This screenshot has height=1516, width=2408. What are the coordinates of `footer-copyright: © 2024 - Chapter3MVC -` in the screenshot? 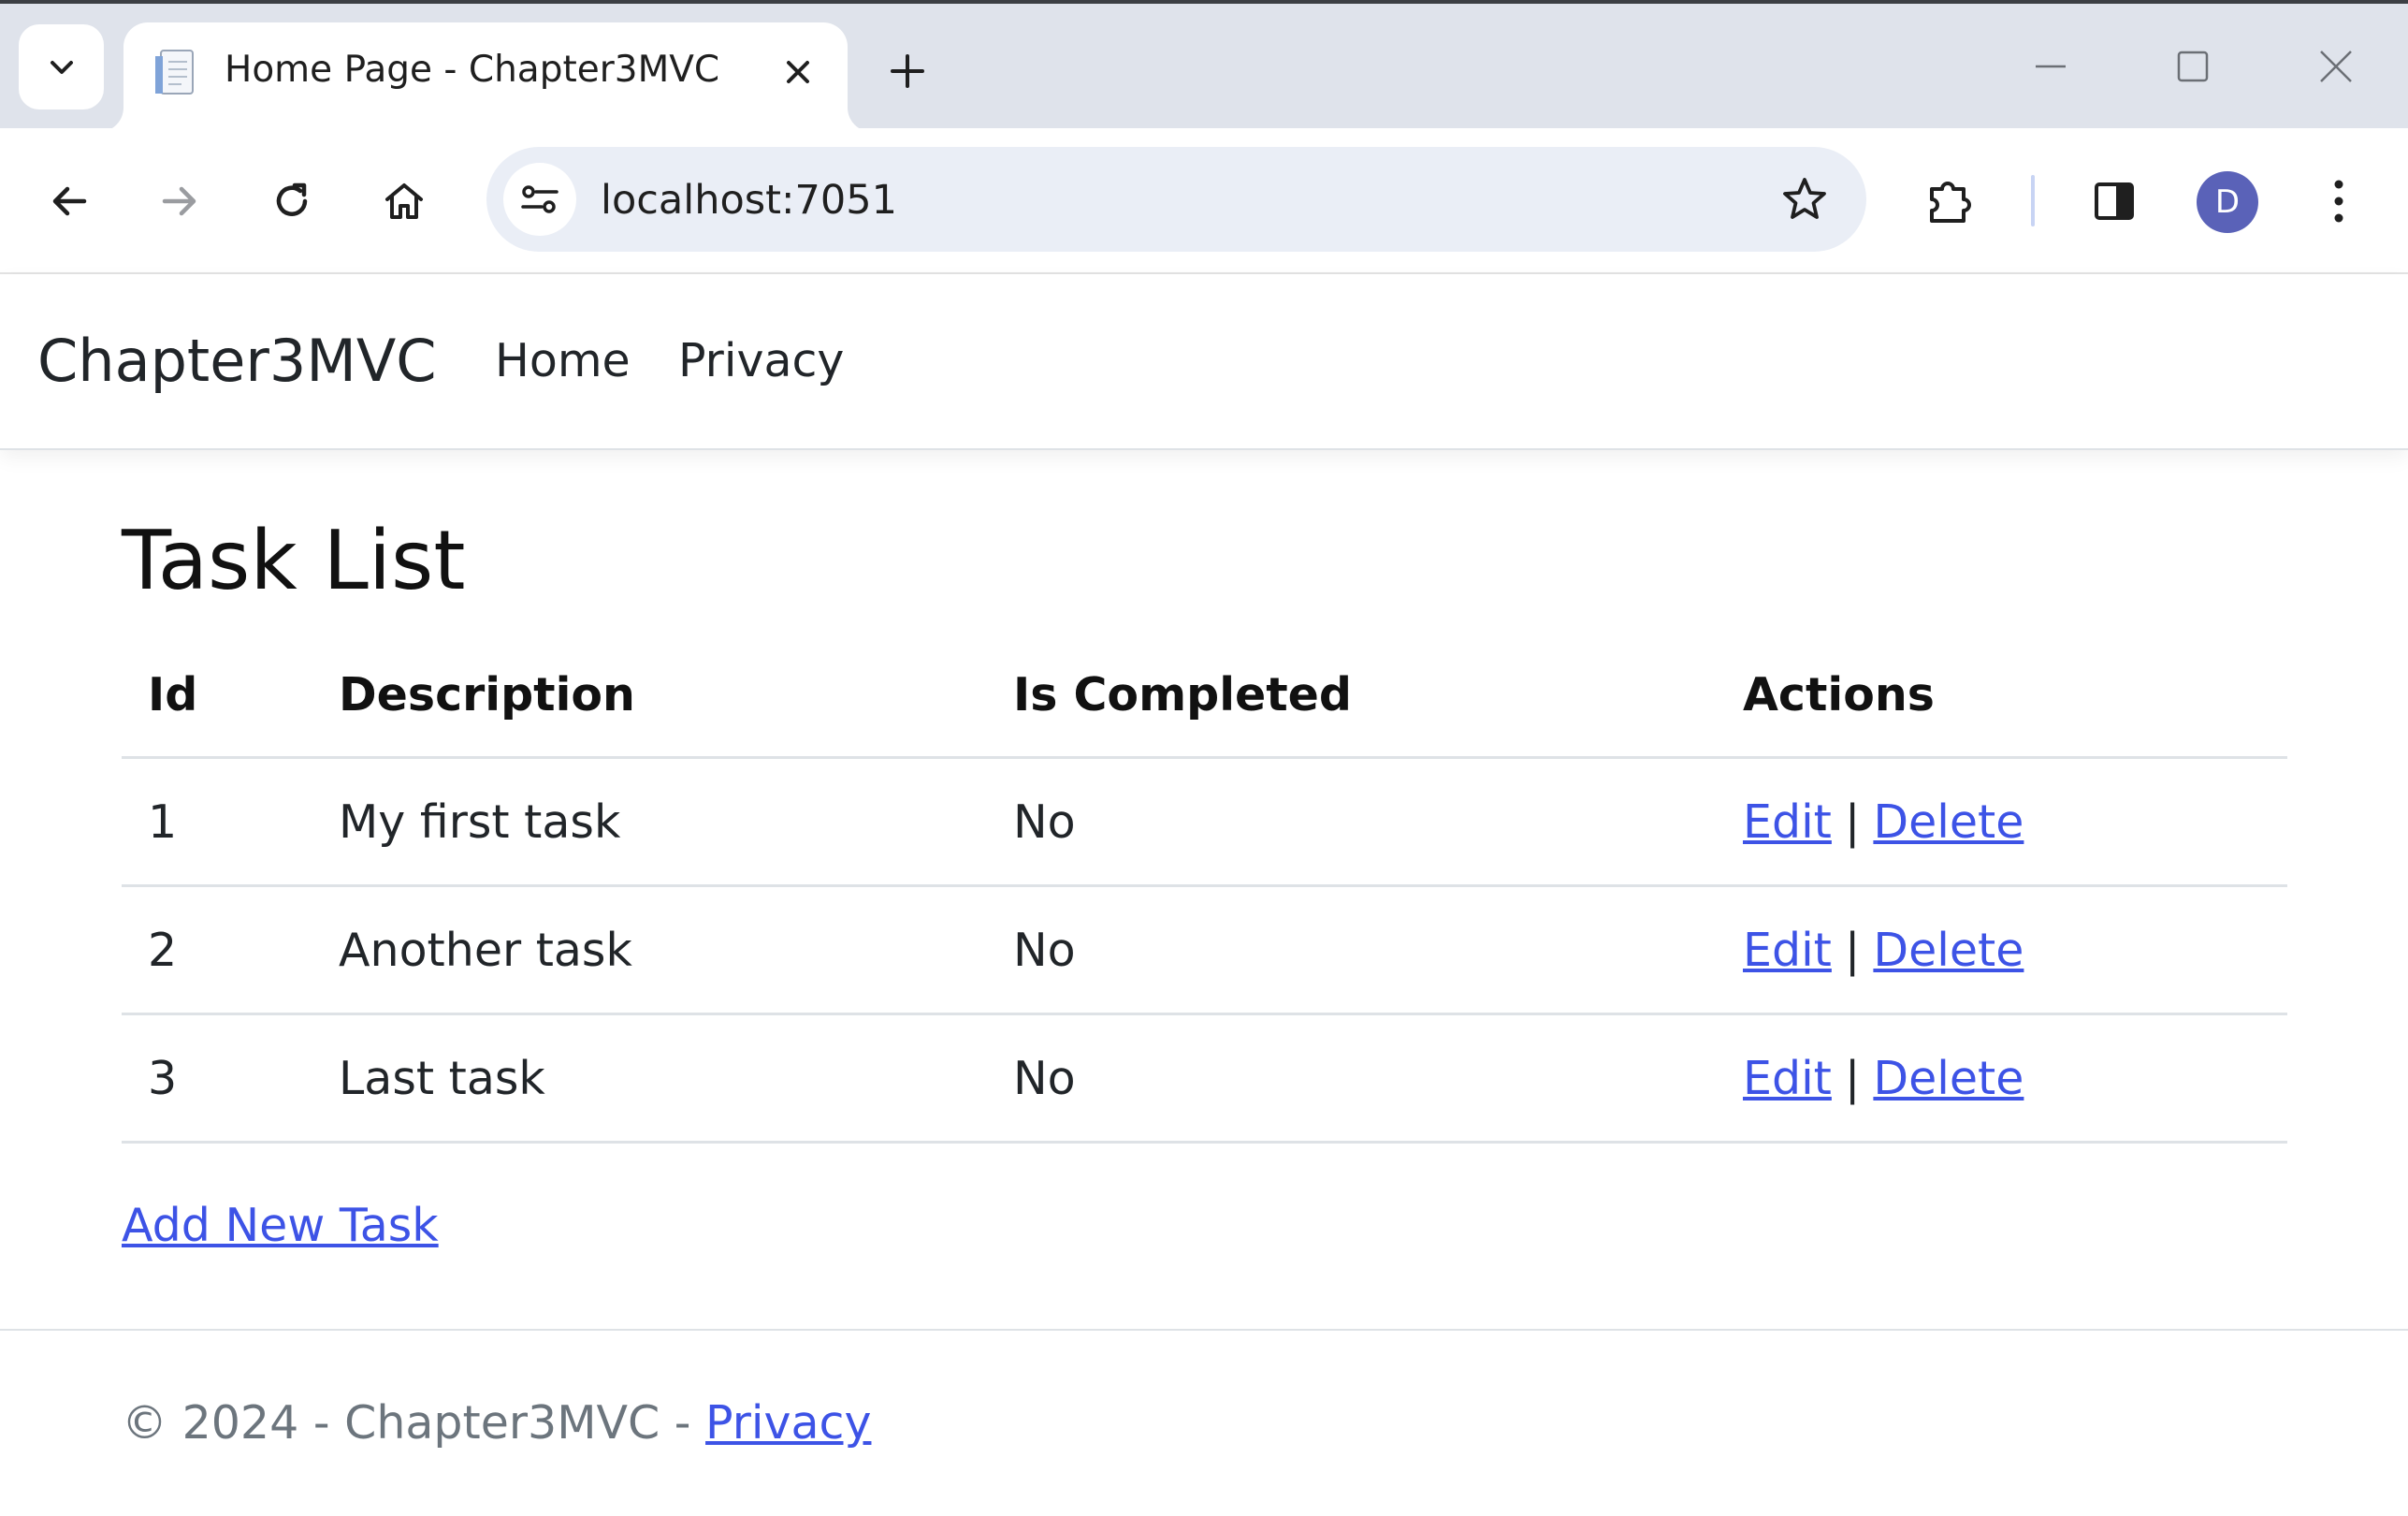 It's located at (414, 1423).